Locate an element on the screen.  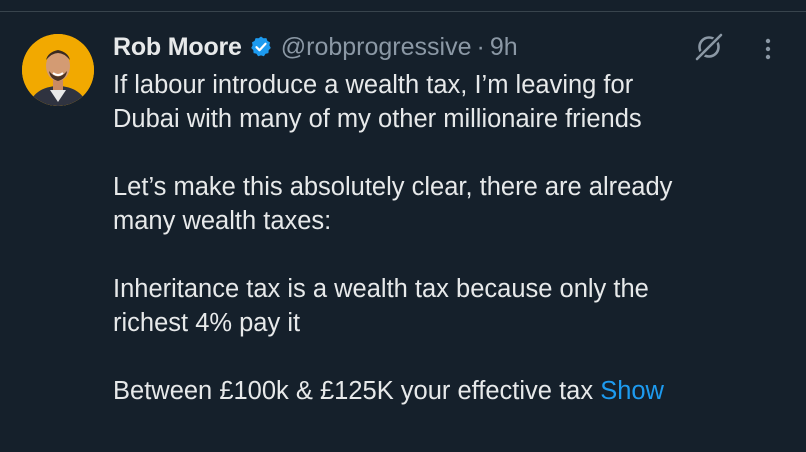
tweet-header: Rob Moore @robprogressive · 9h is located at coordinates (315, 47).